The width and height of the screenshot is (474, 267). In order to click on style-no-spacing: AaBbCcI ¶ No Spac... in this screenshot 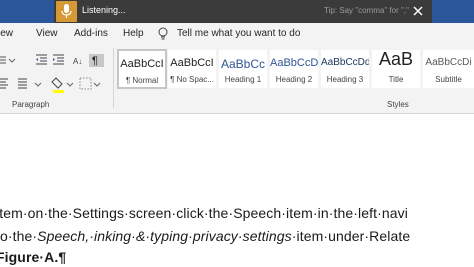, I will do `click(192, 69)`.